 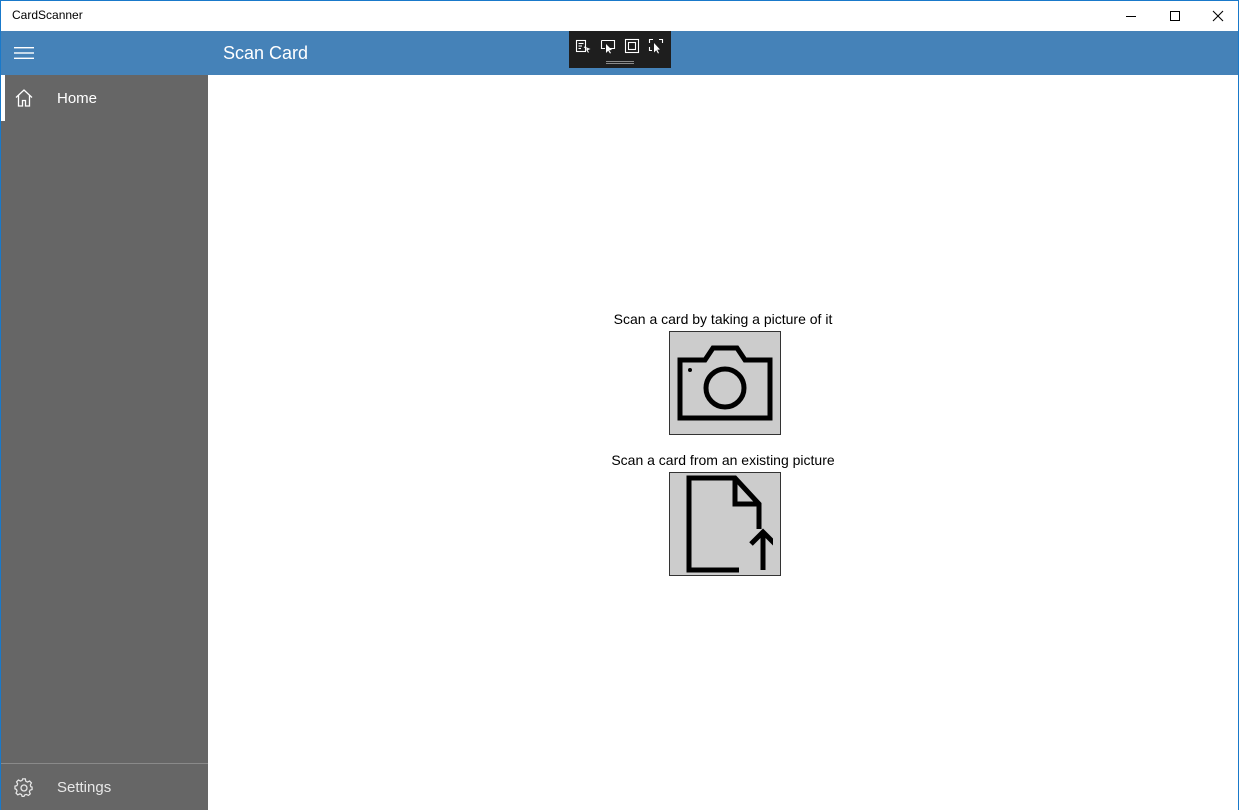 I want to click on minimize-icon, so click(x=1131, y=16).